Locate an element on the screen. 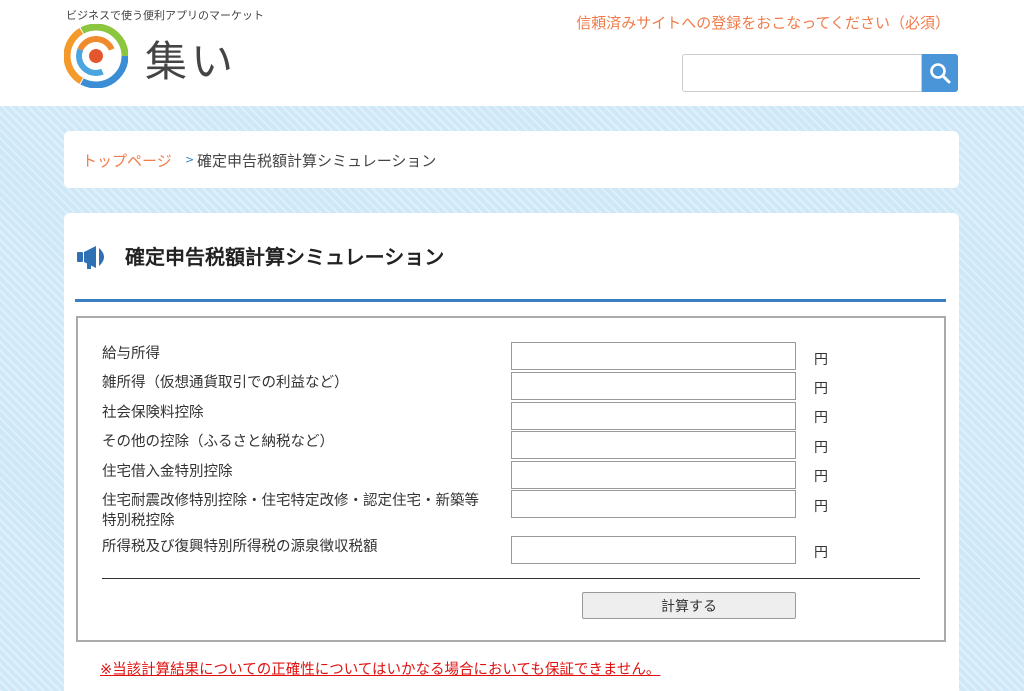 The width and height of the screenshot is (1024, 691). search-icon is located at coordinates (940, 73).